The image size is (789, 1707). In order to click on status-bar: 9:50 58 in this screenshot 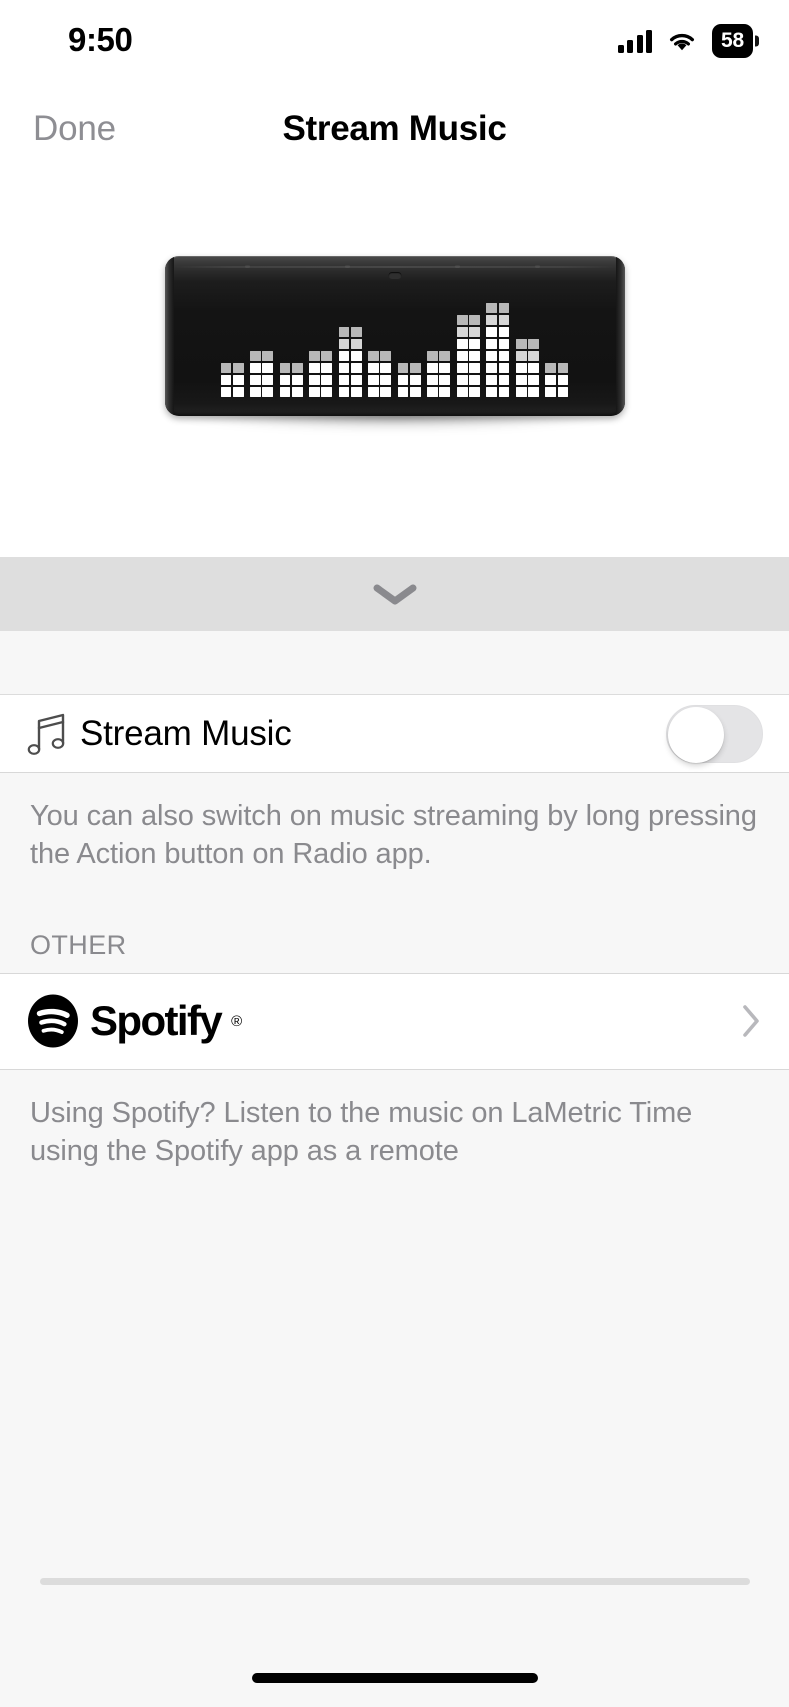, I will do `click(394, 41)`.